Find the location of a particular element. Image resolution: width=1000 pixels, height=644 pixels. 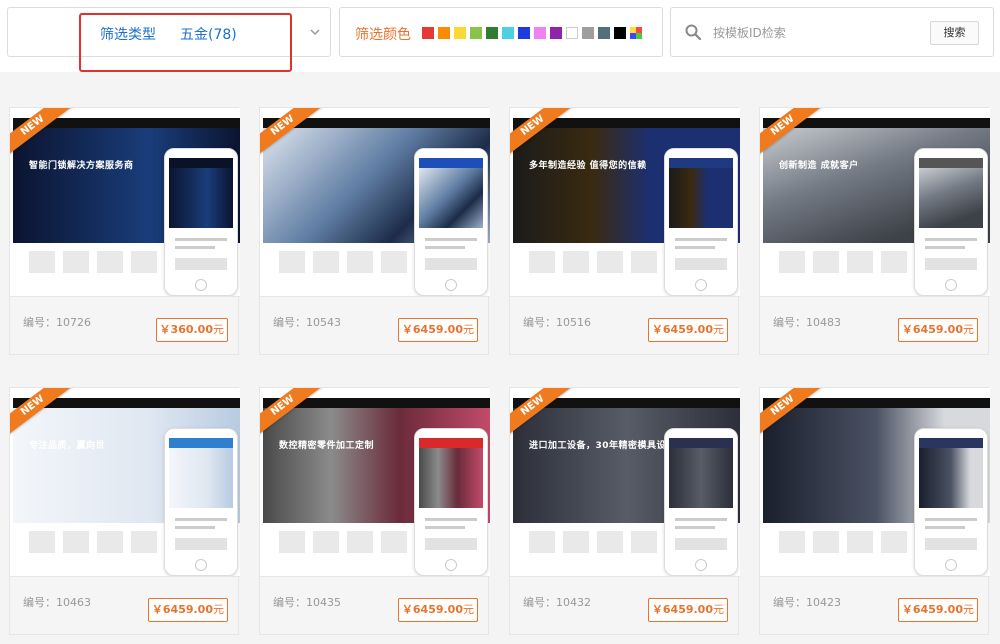

template-preview: 智能门锁解决方案服务商 NEW is located at coordinates (125, 202).